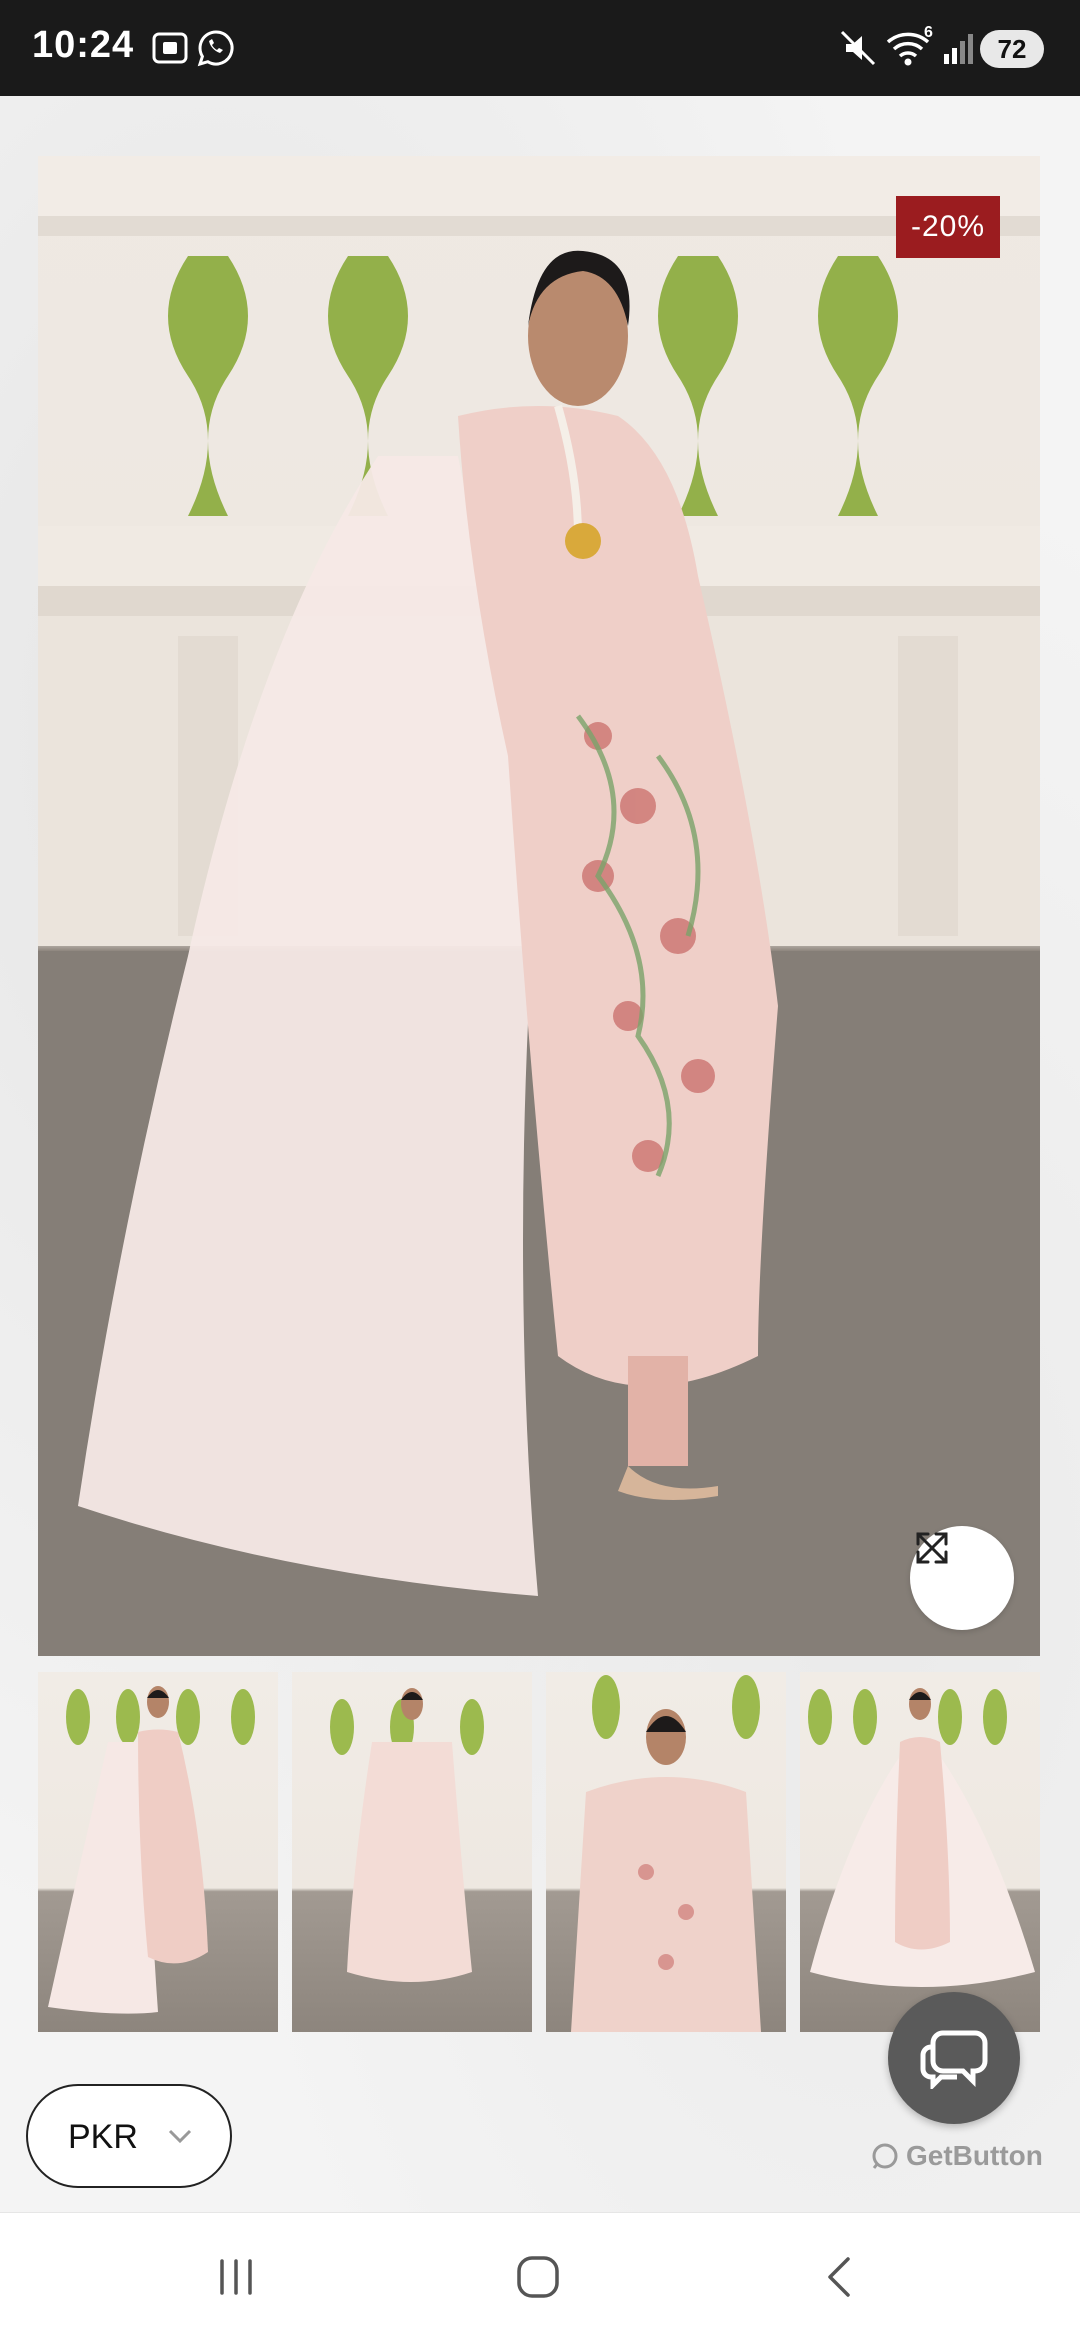 This screenshot has width=1080, height=2341. I want to click on expand-image-button, so click(962, 1578).